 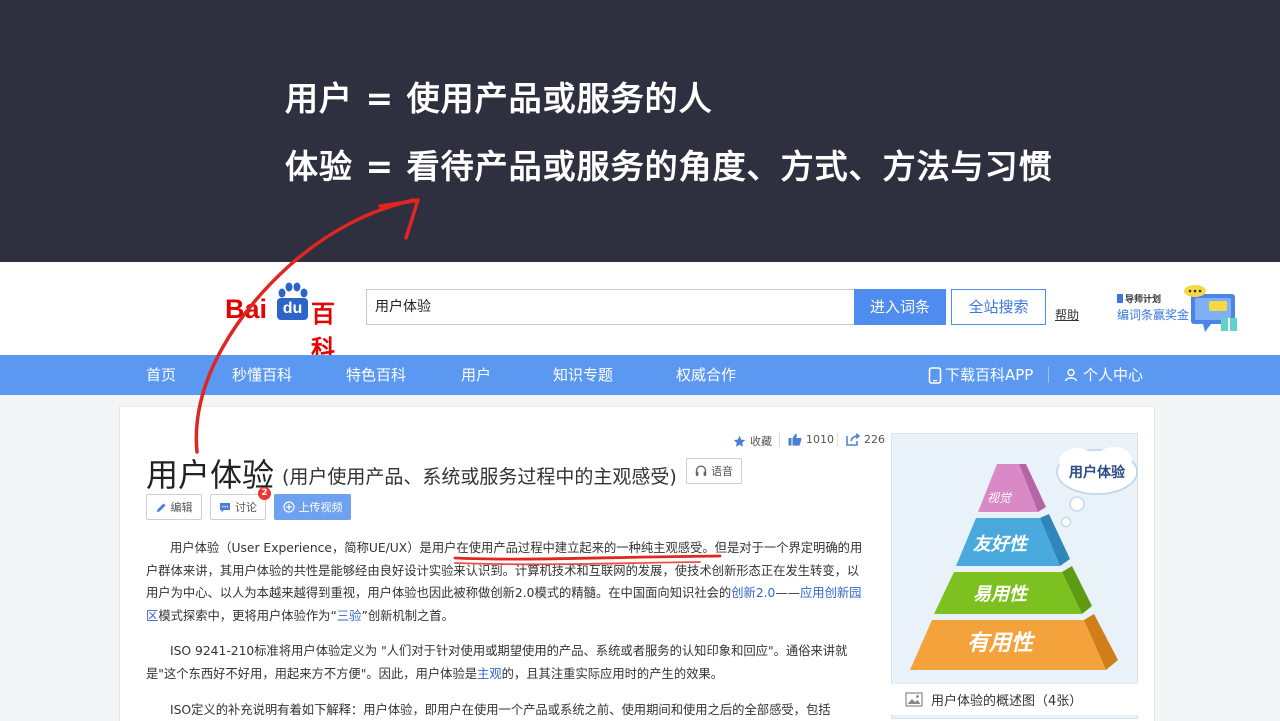 I want to click on upload-video-label: 上传视频, so click(x=320, y=507).